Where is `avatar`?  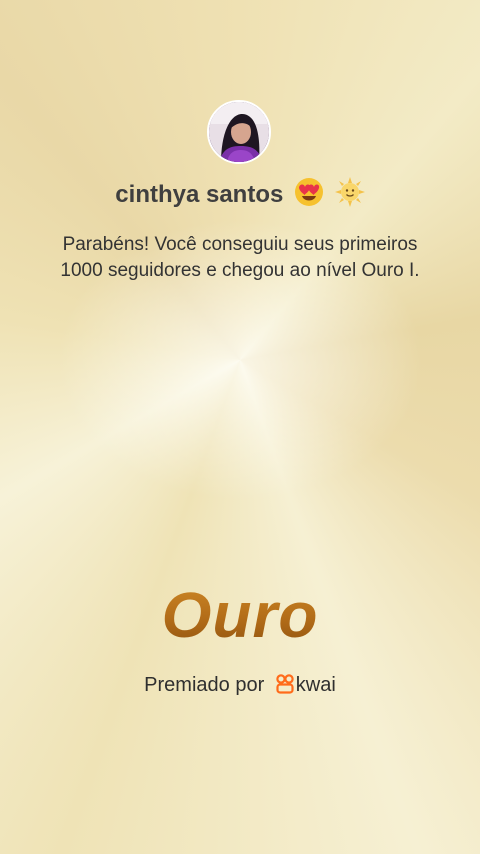
avatar is located at coordinates (239, 132).